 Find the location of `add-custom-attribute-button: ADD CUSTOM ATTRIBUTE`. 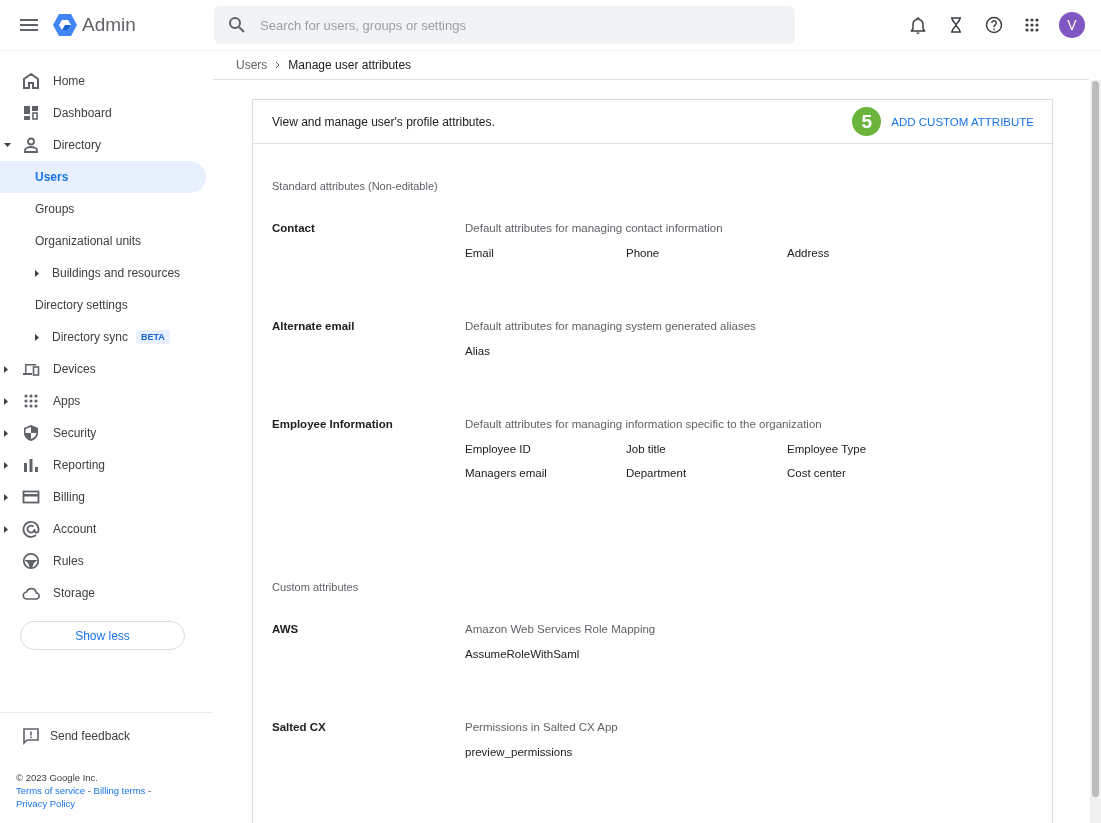

add-custom-attribute-button: ADD CUSTOM ATTRIBUTE is located at coordinates (962, 121).